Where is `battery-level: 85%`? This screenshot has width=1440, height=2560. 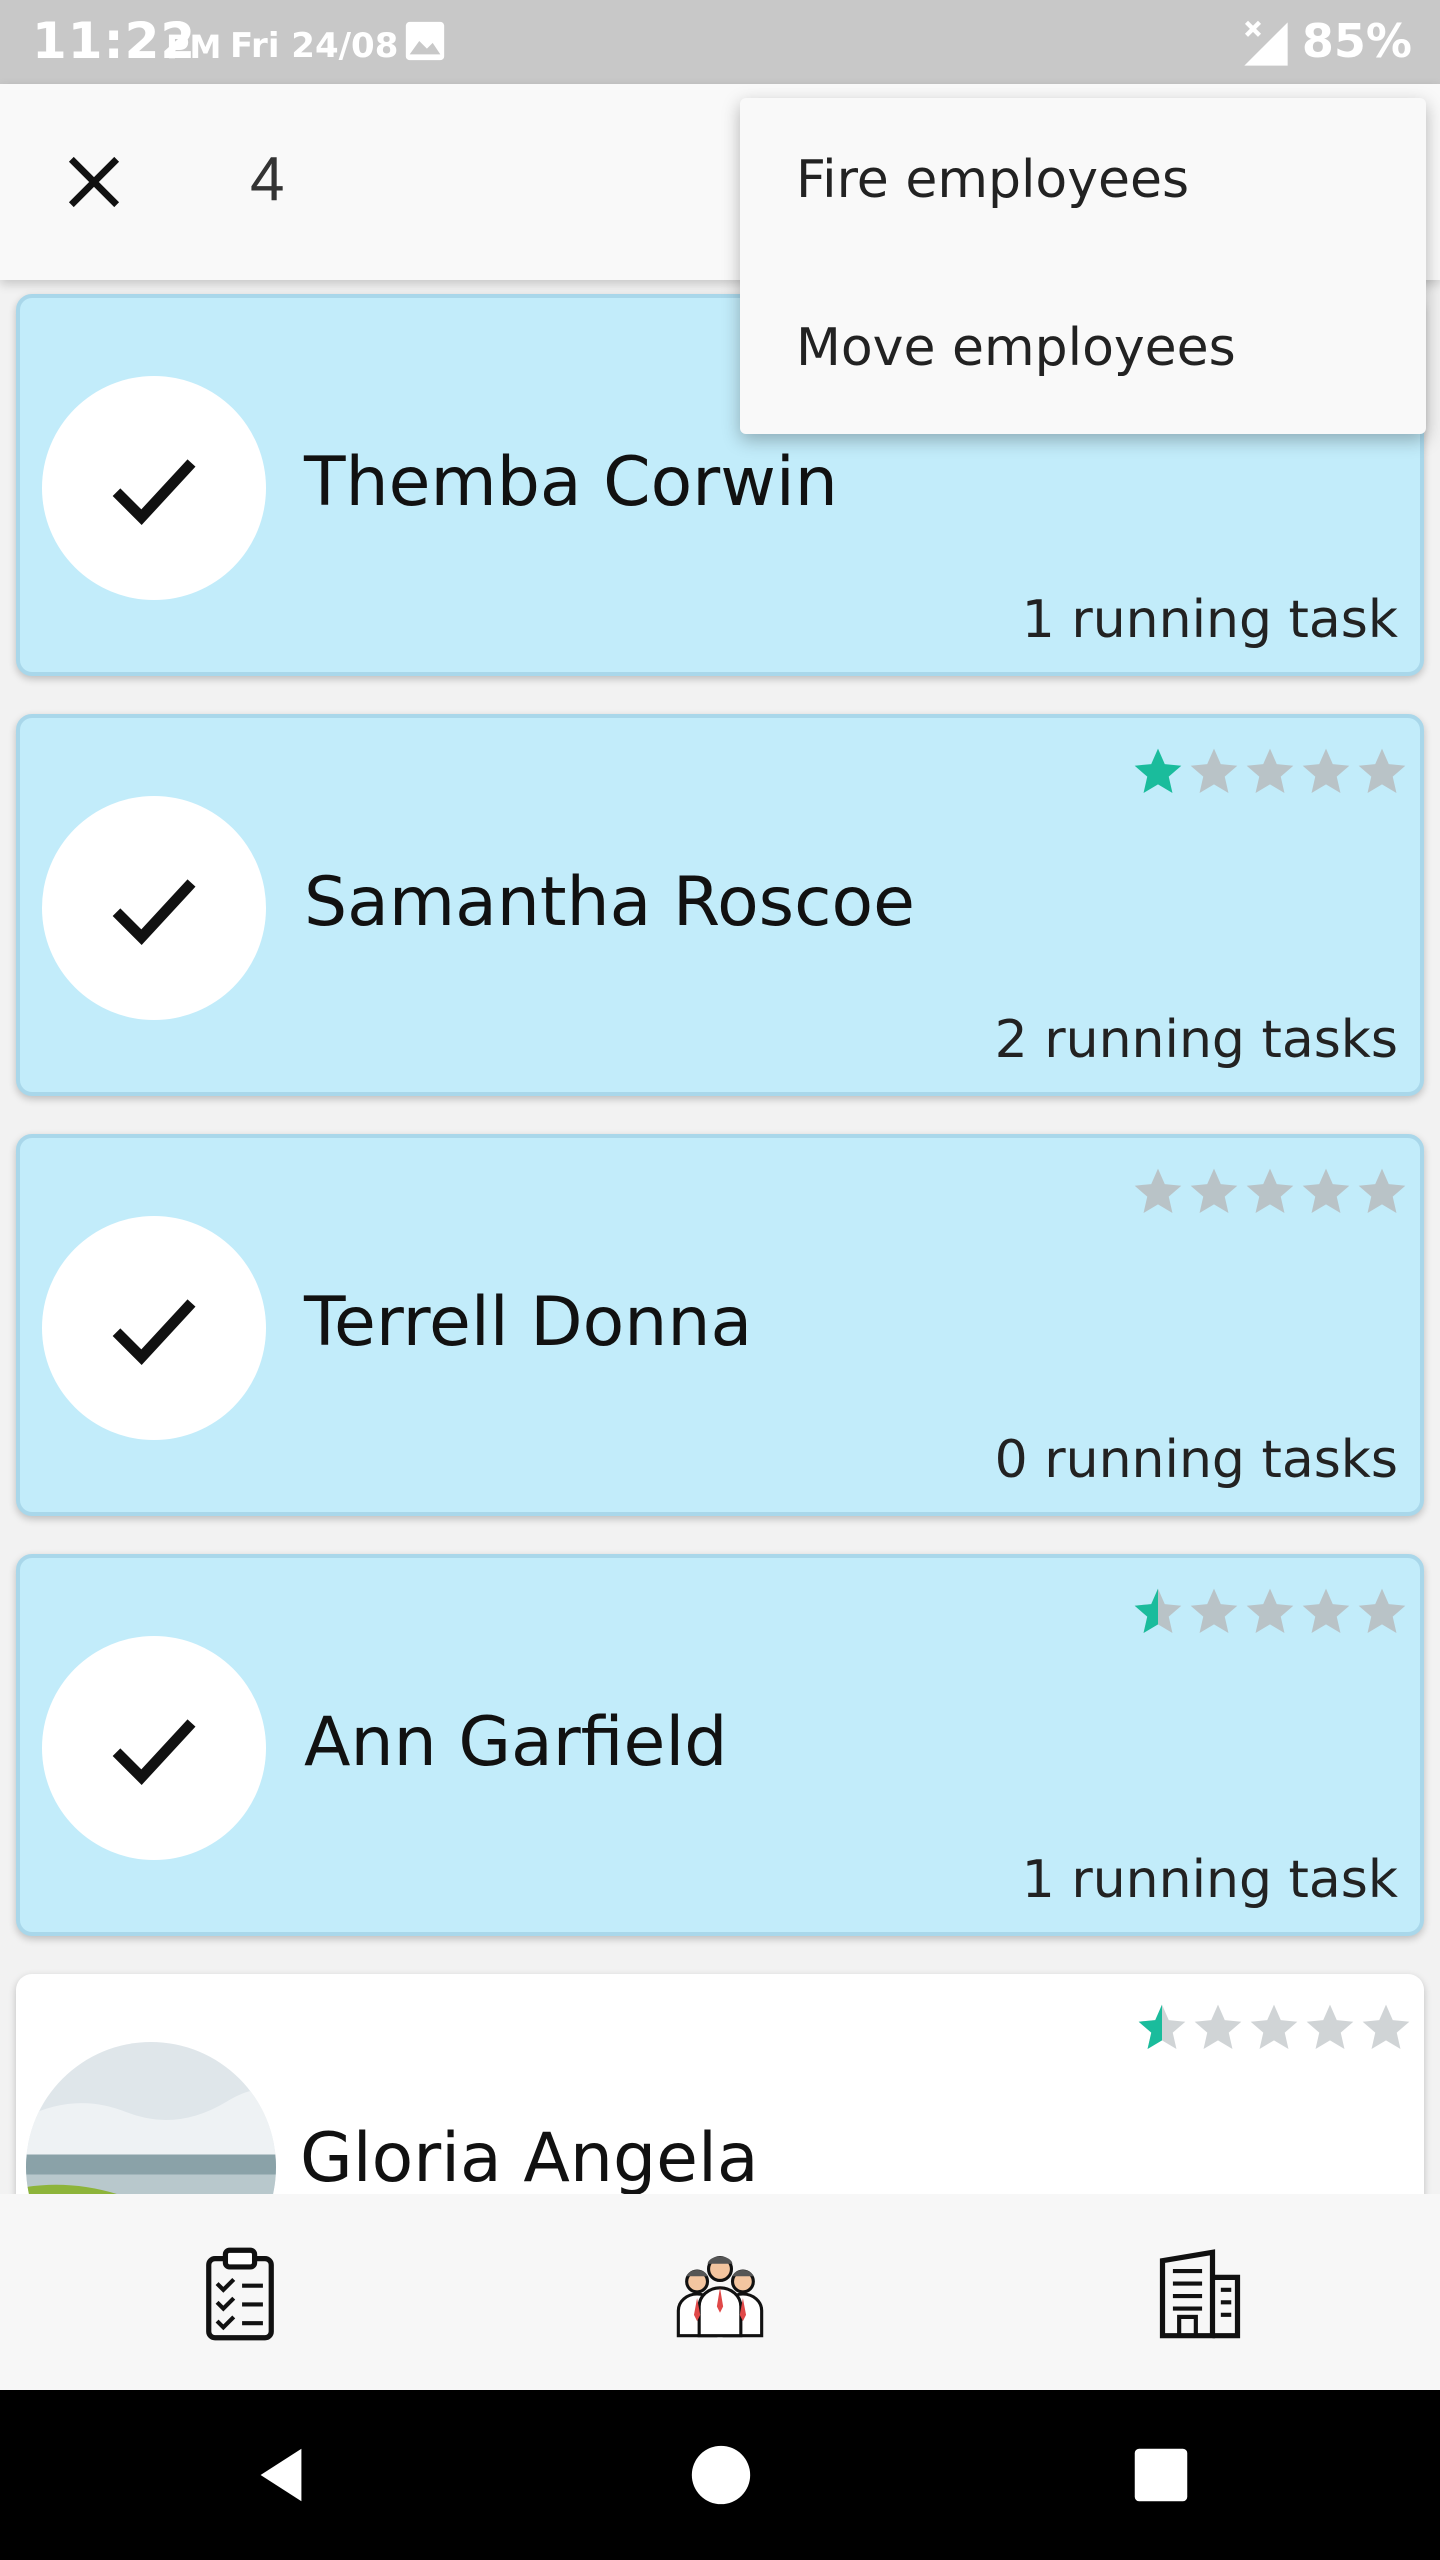 battery-level: 85% is located at coordinates (1356, 41).